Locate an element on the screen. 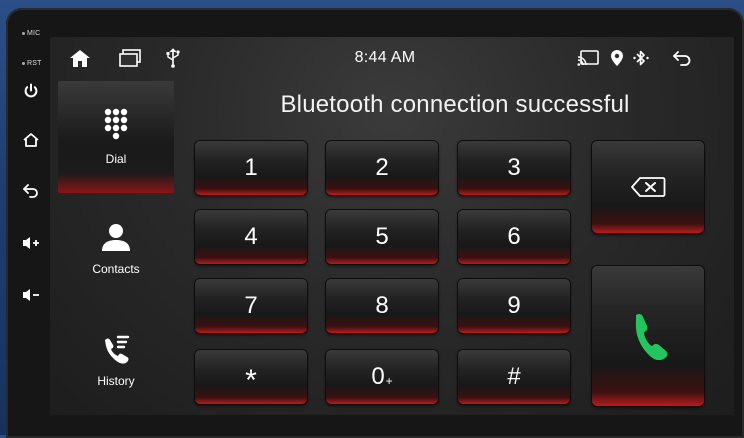 This screenshot has height=438, width=744. key-2: 2 is located at coordinates (382, 168).